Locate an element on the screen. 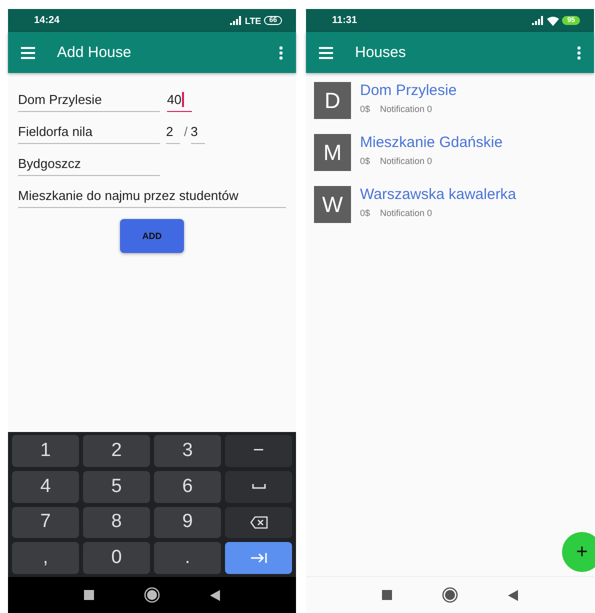 This screenshot has height=613, width=595. keyboard-key: 3 is located at coordinates (187, 451).